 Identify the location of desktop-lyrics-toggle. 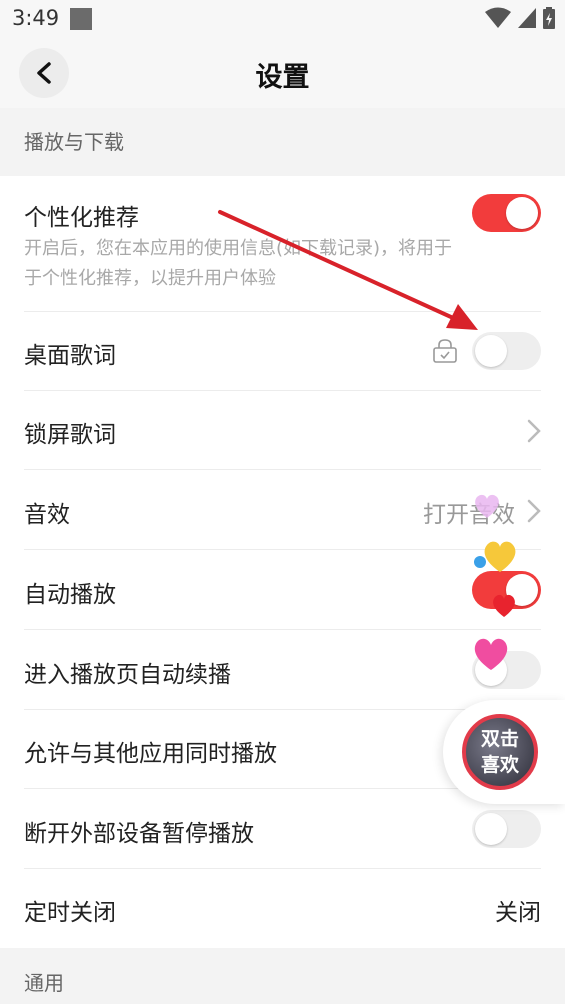
(506, 351).